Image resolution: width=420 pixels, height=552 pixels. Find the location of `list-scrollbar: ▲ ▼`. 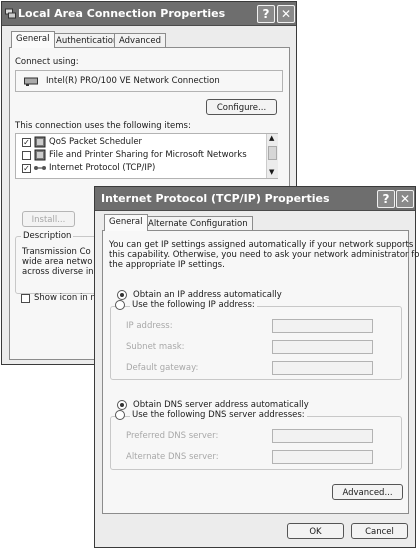

list-scrollbar: ▲ ▼ is located at coordinates (272, 156).